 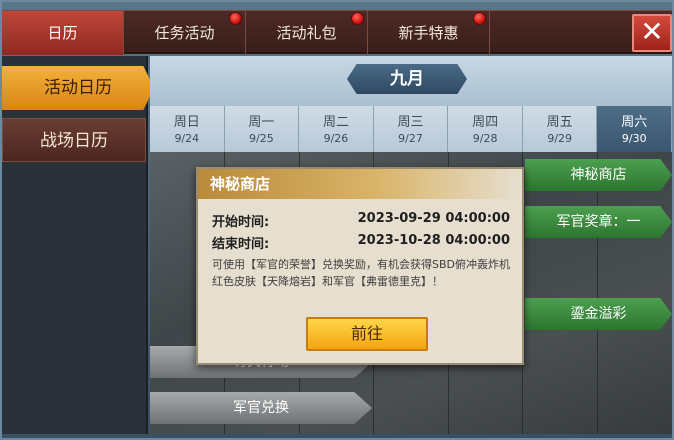 I want to click on weekday-label: 周一, so click(x=261, y=122).